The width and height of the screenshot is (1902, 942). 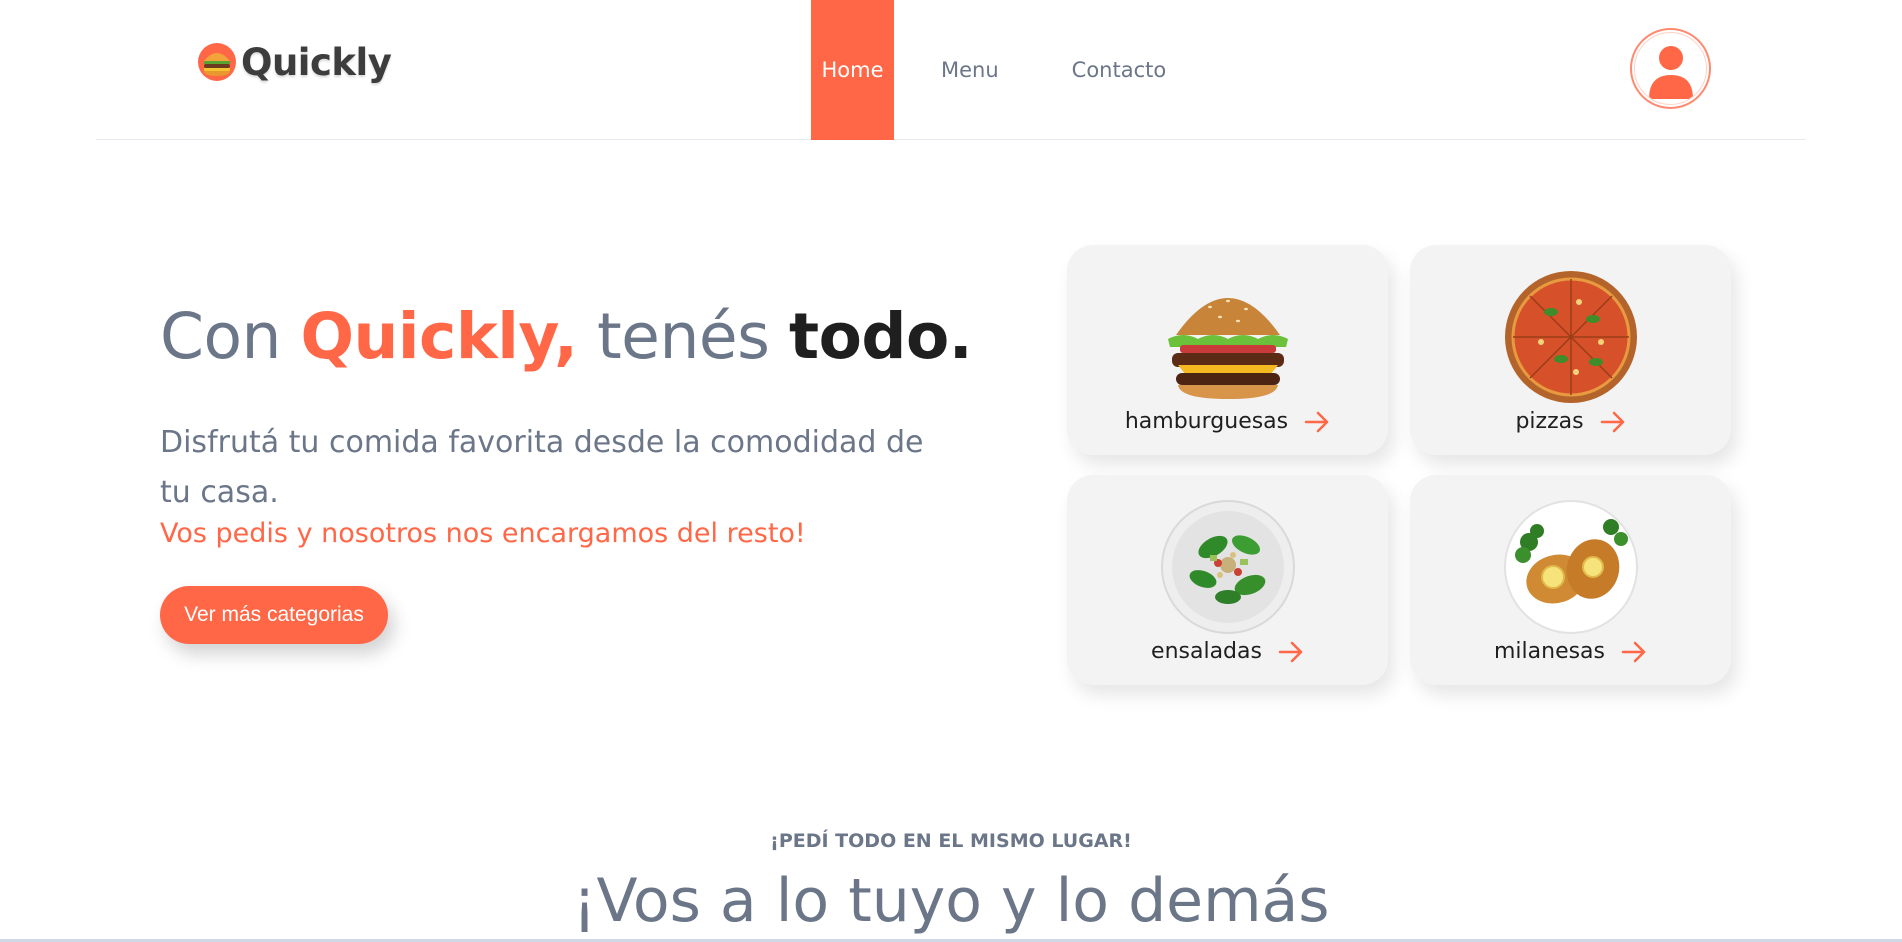 What do you see at coordinates (951, 841) in the screenshot?
I see `section-kicker: ¡PEDÍ TODO EN EL MISMO LUGAR!` at bounding box center [951, 841].